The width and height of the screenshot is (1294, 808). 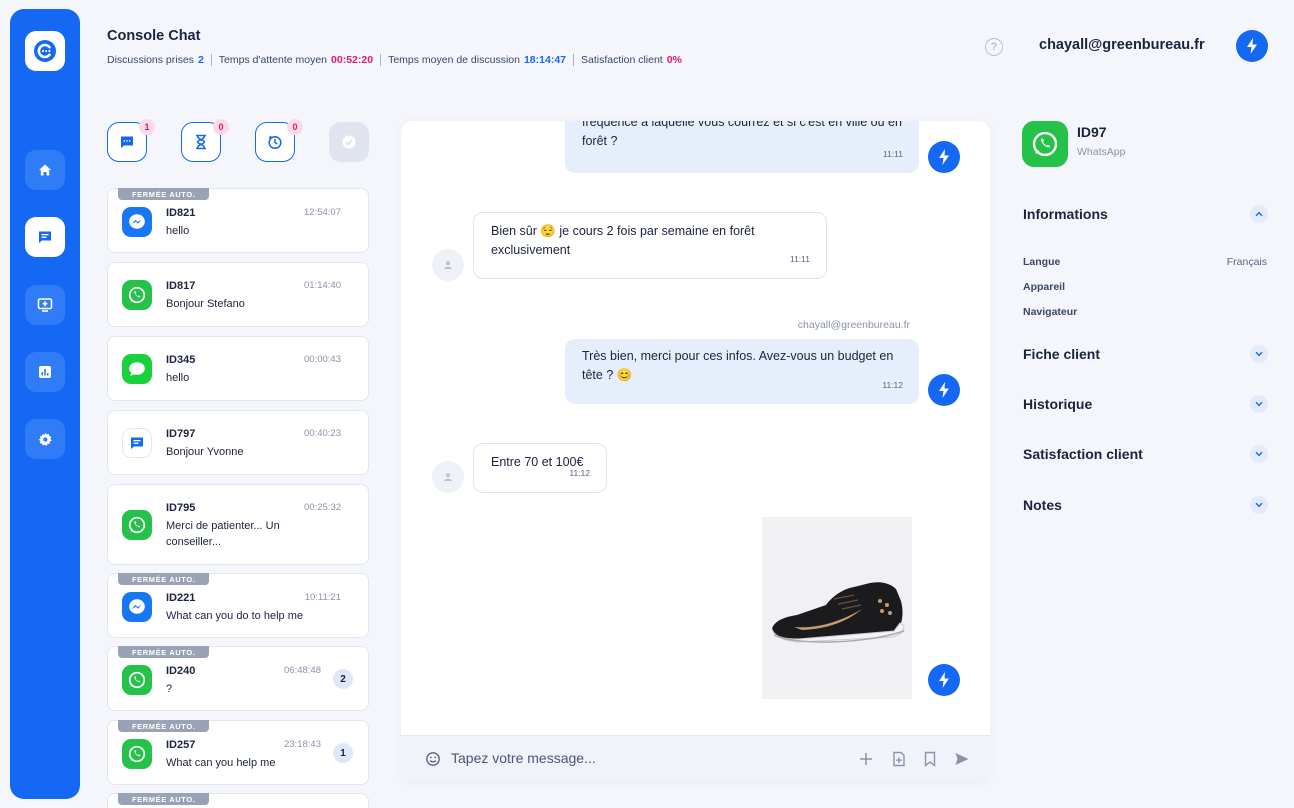 I want to click on conversation-preview: Bonjour Yvonne, so click(x=205, y=452).